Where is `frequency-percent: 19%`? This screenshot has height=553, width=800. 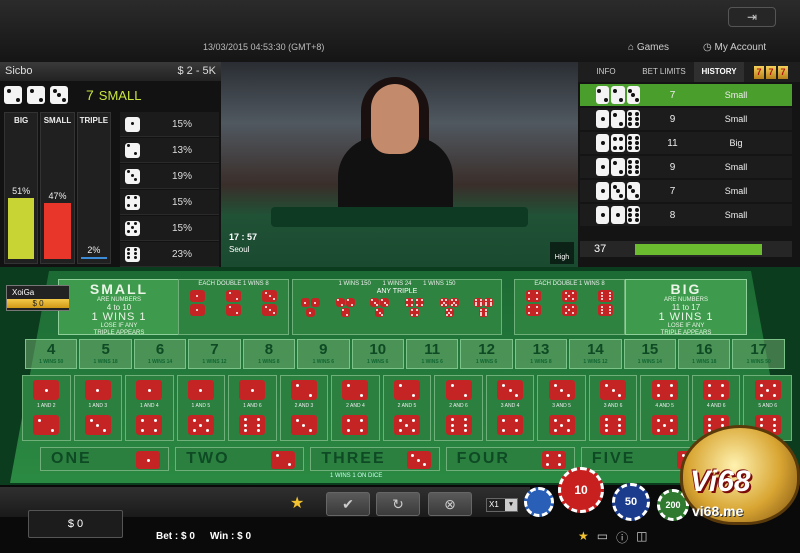 frequency-percent: 19% is located at coordinates (181, 176).